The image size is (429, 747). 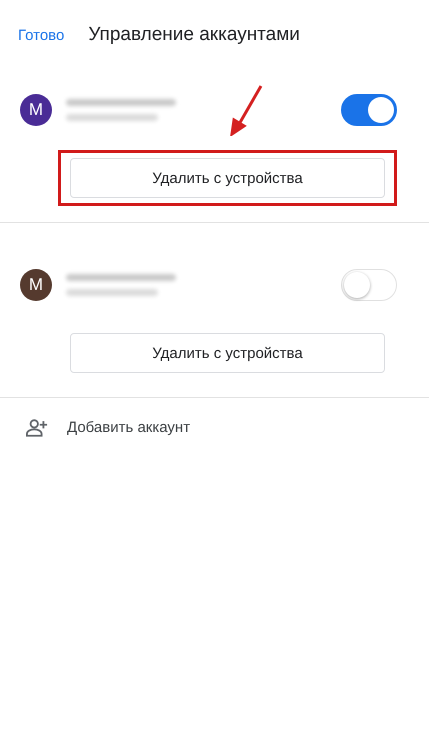 What do you see at coordinates (128, 427) in the screenshot?
I see `add-account-label: Добавить аккаунт` at bounding box center [128, 427].